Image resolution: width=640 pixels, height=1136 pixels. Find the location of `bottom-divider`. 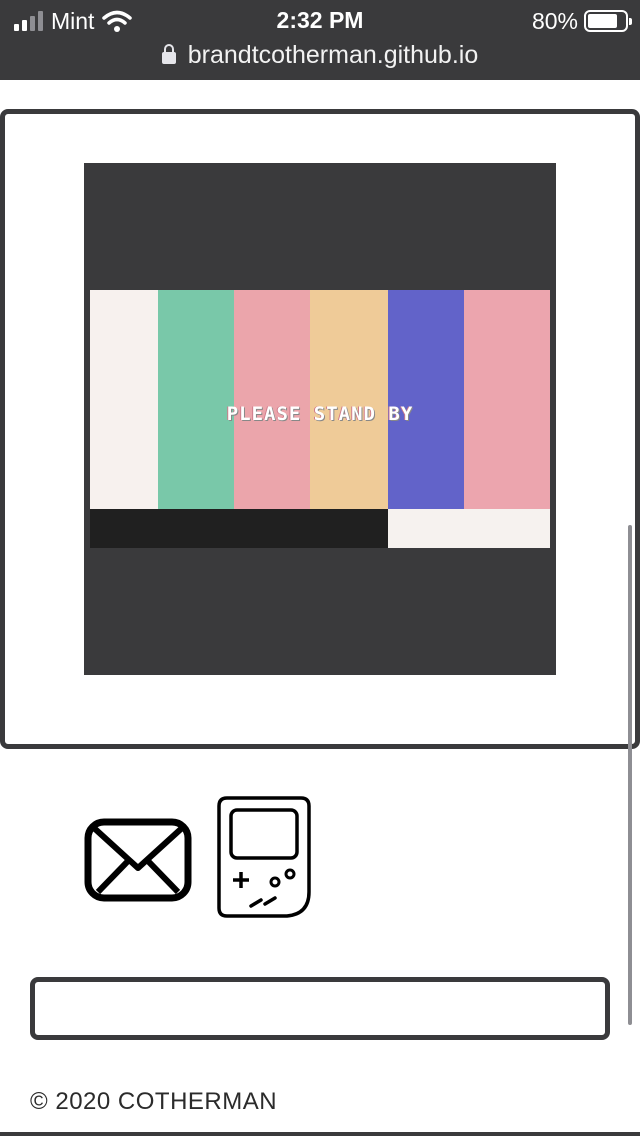

bottom-divider is located at coordinates (320, 1134).